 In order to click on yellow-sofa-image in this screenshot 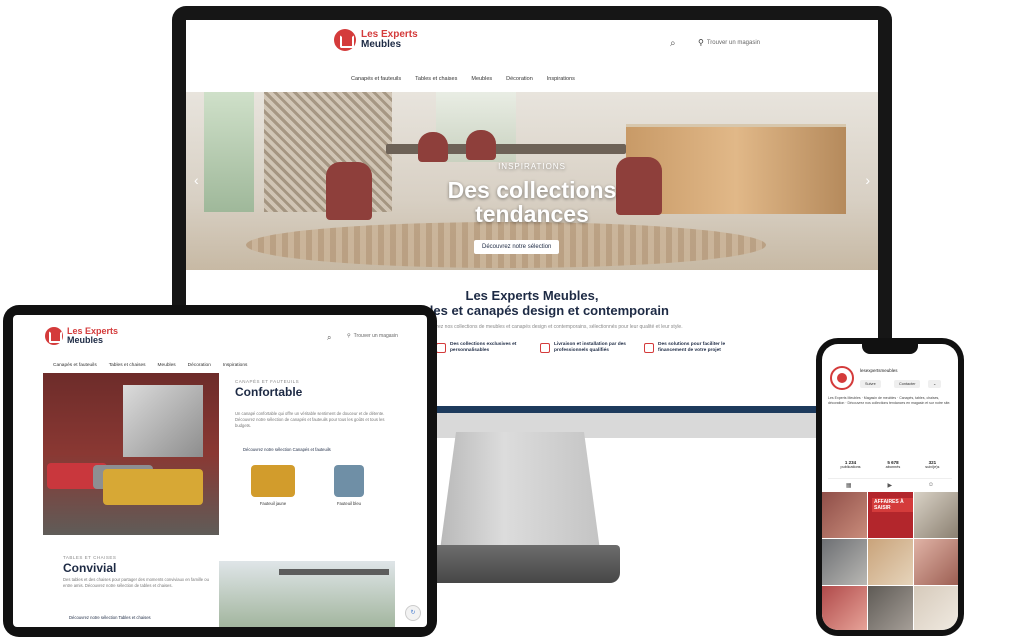, I will do `click(153, 487)`.